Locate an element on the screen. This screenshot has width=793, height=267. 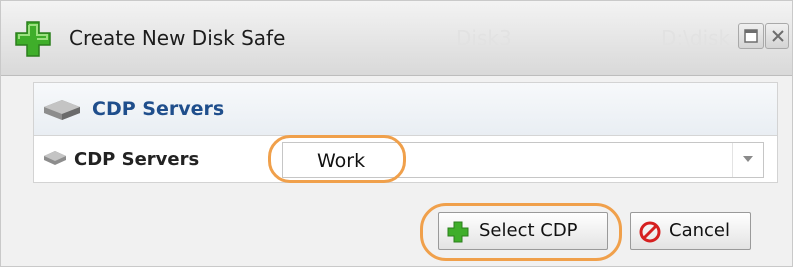
dialog-title: Create New Disk Safe is located at coordinates (177, 38).